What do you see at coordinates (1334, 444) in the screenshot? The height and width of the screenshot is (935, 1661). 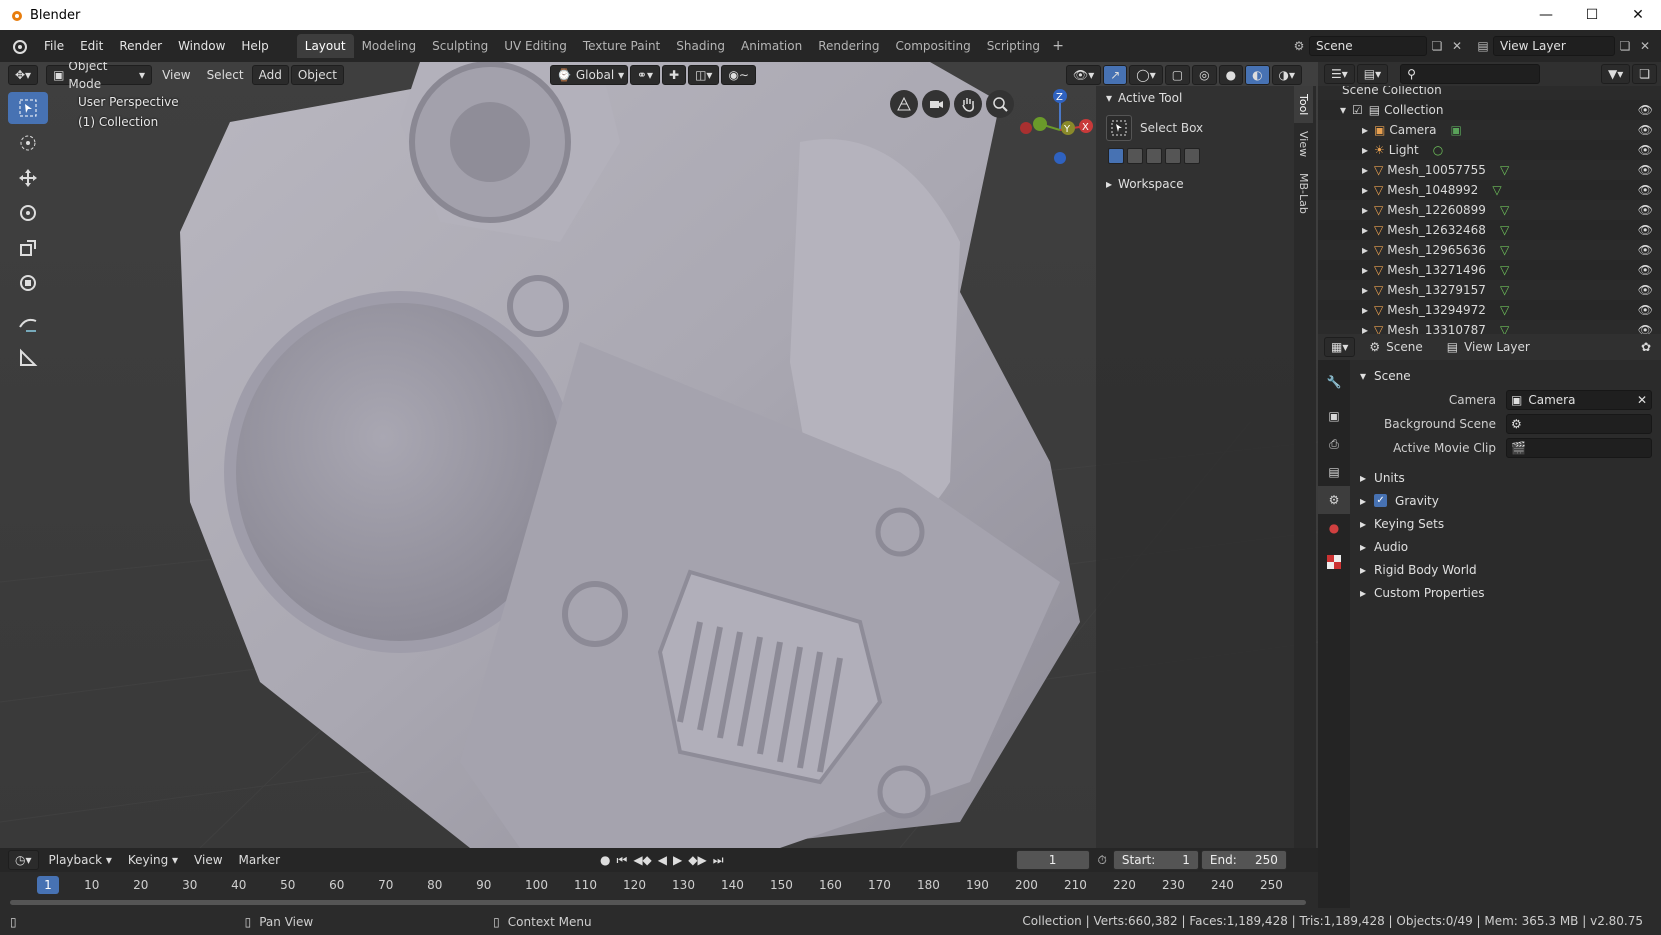 I see `output-properties-tab-icon: ⎙` at bounding box center [1334, 444].